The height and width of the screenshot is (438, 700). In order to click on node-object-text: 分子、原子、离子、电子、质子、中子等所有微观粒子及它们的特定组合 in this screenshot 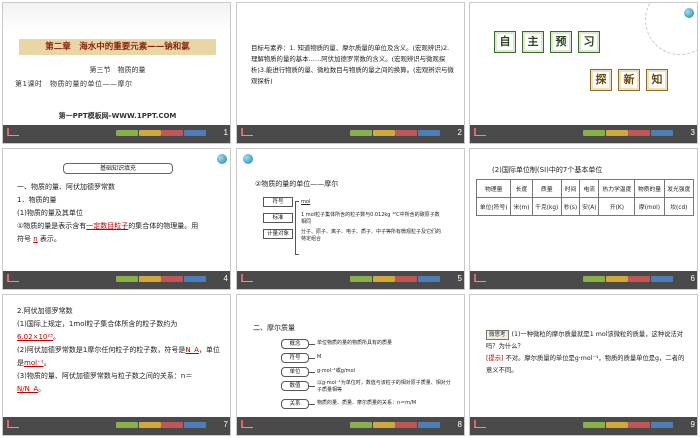, I will do `click(371, 235)`.